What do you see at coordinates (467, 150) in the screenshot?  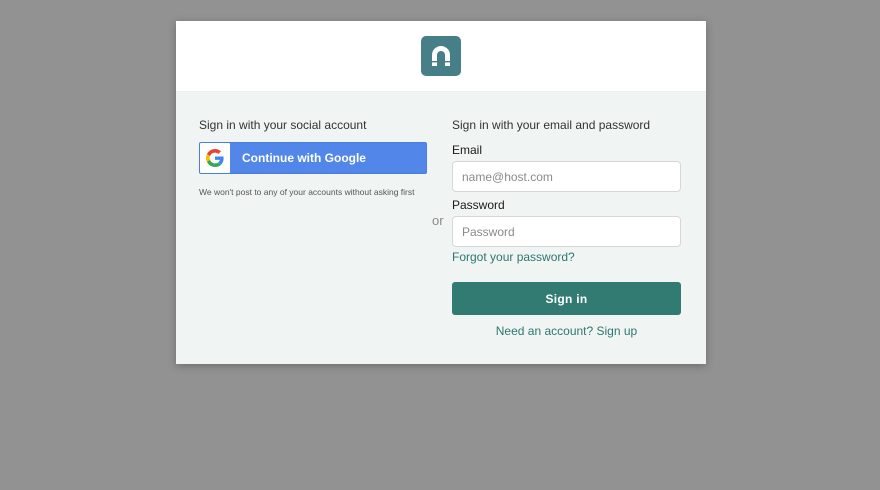 I see `email-label: Email` at bounding box center [467, 150].